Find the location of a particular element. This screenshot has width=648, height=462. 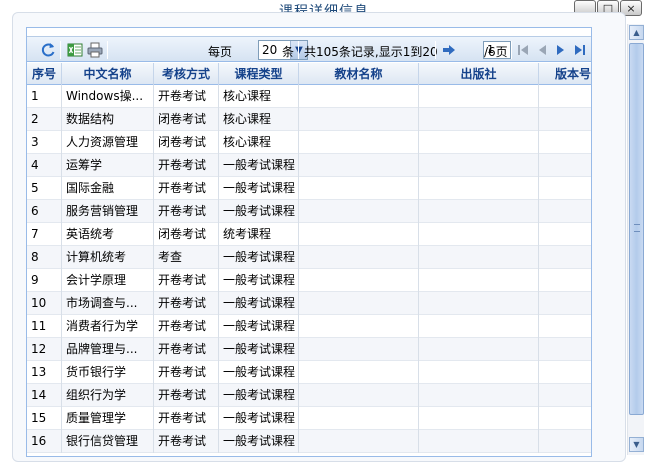

column-header: 考核方式 is located at coordinates (186, 74).